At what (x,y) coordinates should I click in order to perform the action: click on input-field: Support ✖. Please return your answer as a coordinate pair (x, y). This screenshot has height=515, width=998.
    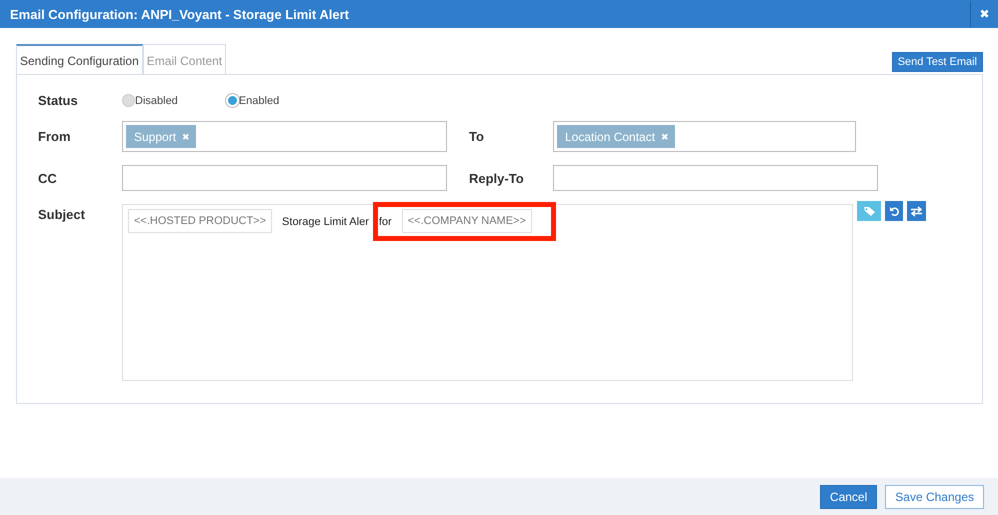
    Looking at the image, I should click on (284, 136).